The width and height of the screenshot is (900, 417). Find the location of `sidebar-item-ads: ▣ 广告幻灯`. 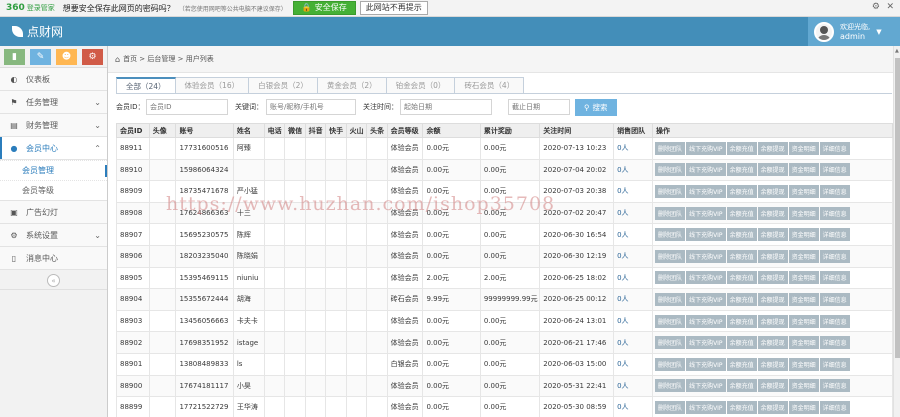

sidebar-item-ads: ▣ 广告幻灯 is located at coordinates (53, 212).